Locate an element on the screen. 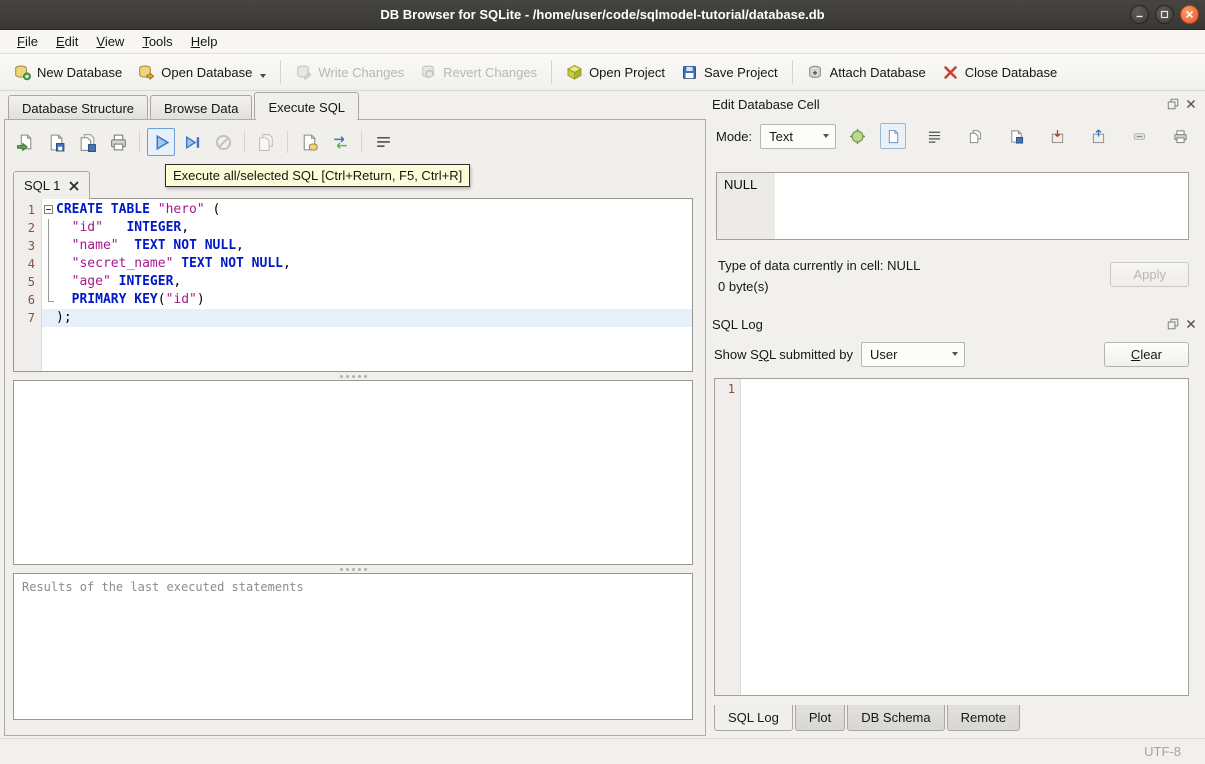 This screenshot has width=1205, height=764. encoding-indicator: UTF-8 is located at coordinates (1162, 751).